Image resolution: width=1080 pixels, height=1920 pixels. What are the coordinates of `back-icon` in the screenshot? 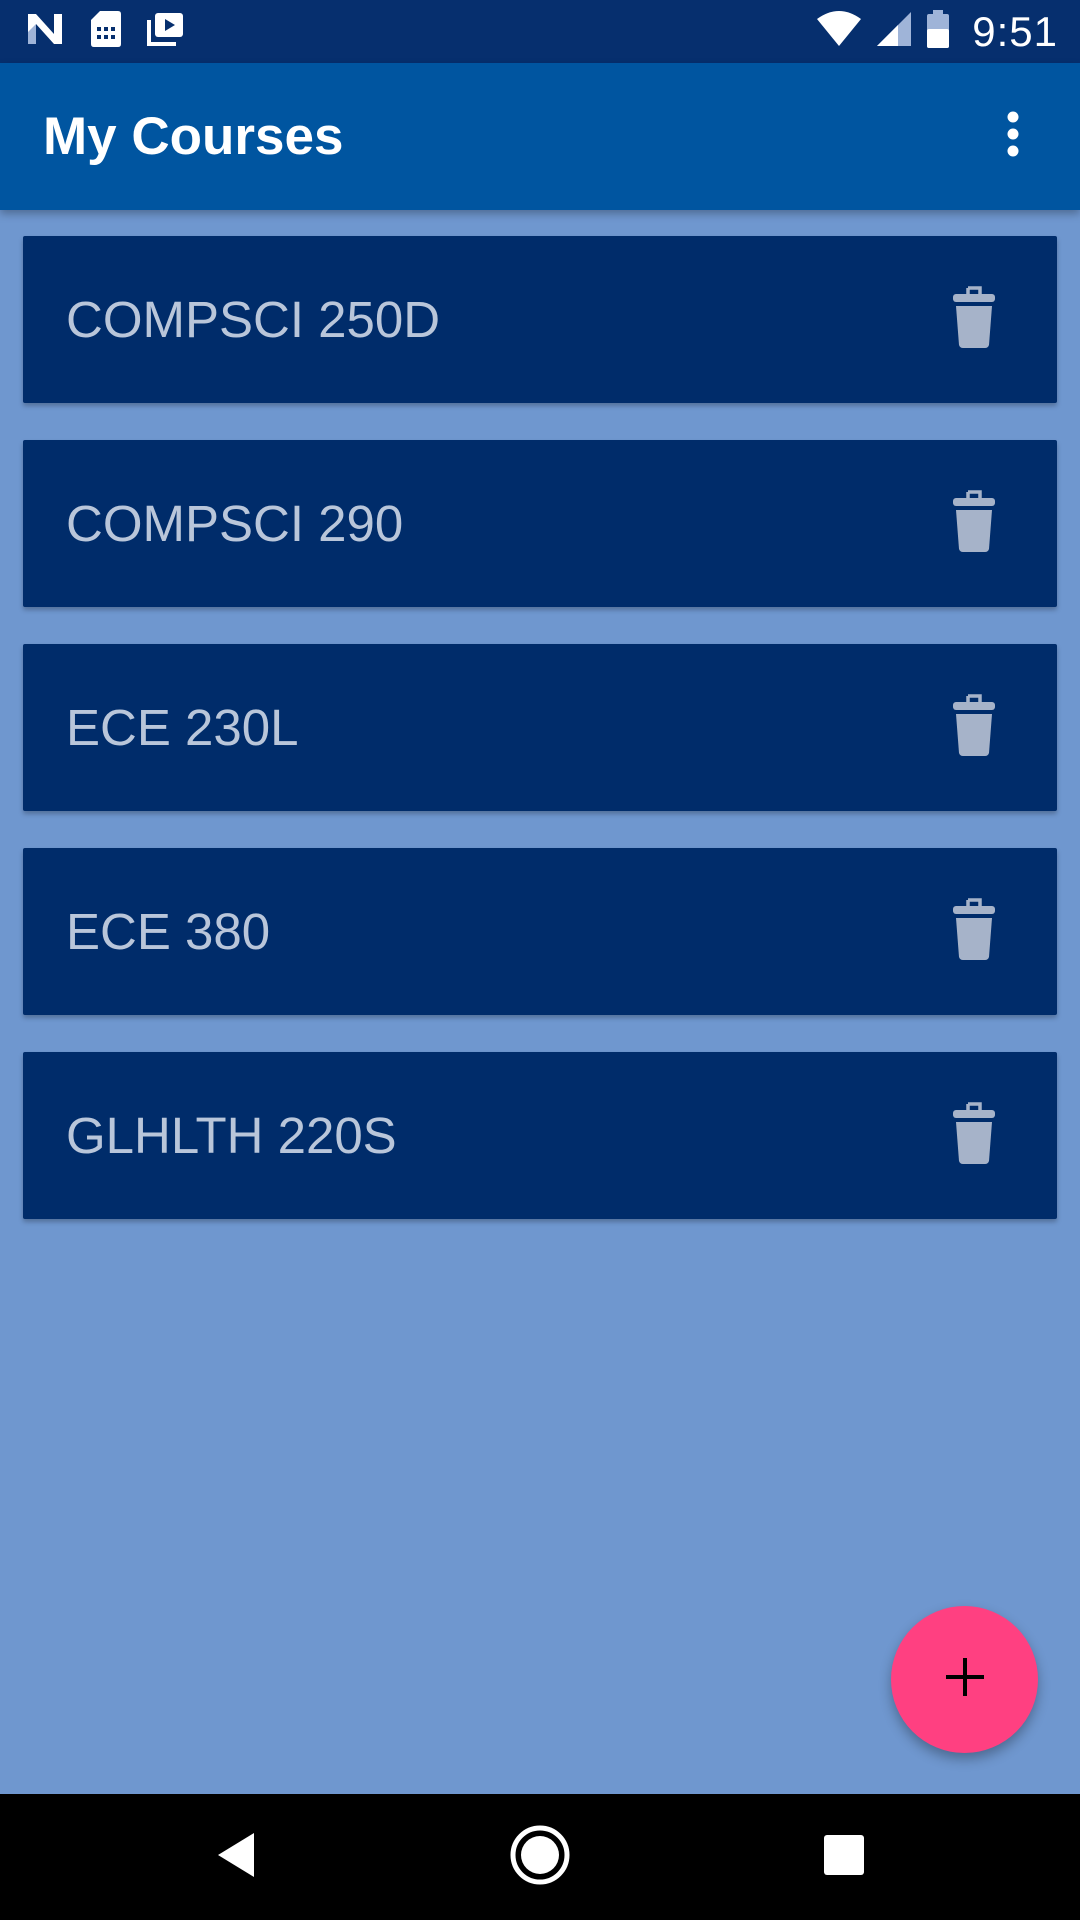 It's located at (236, 1857).